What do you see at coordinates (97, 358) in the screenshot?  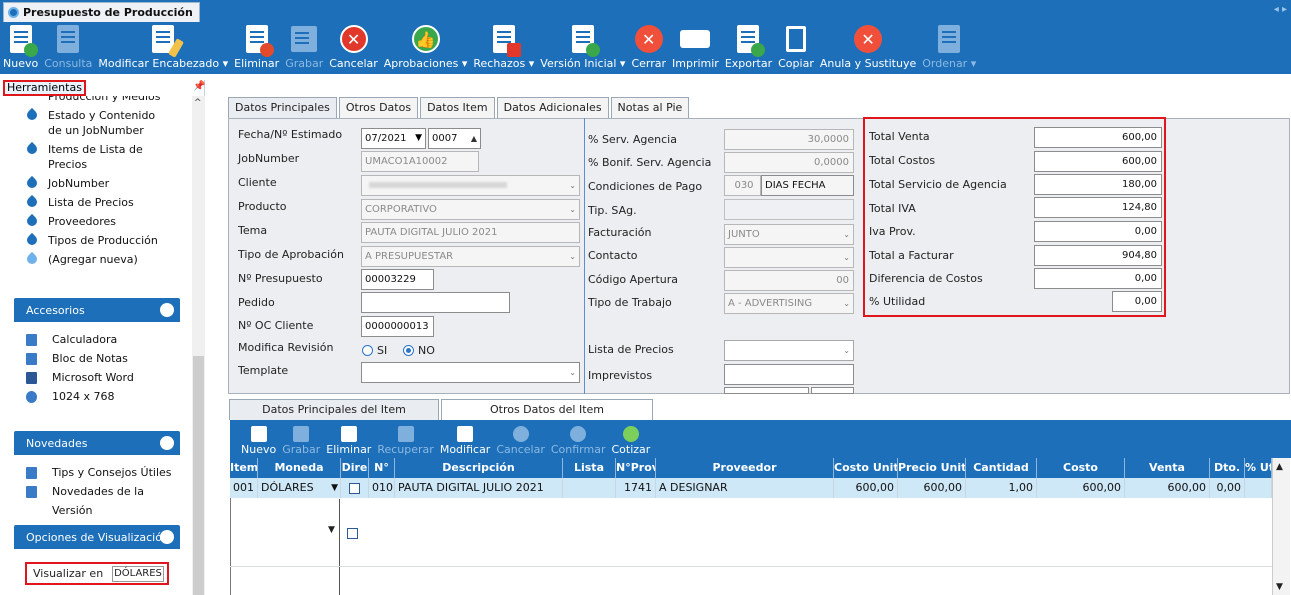 I see `accesorio-item: Bloc de Notas` at bounding box center [97, 358].